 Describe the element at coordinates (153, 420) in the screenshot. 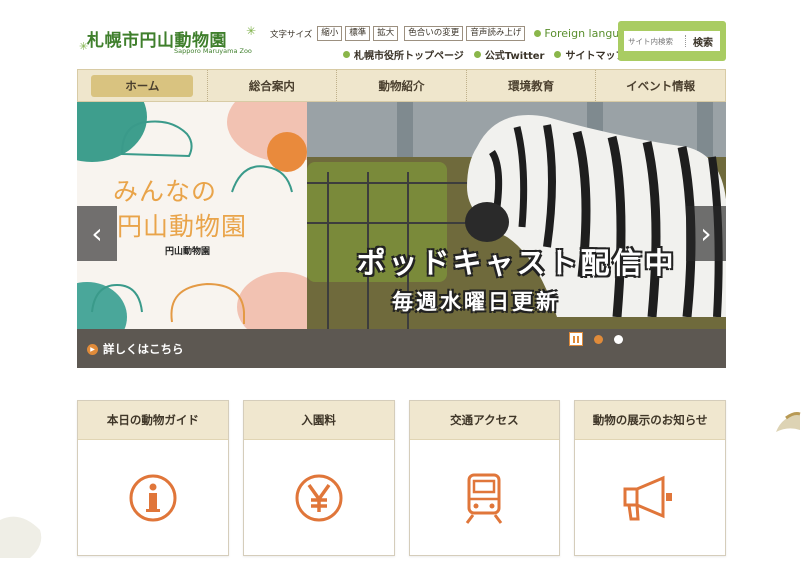

I see `card-title: 本日の動物ガイド` at that location.